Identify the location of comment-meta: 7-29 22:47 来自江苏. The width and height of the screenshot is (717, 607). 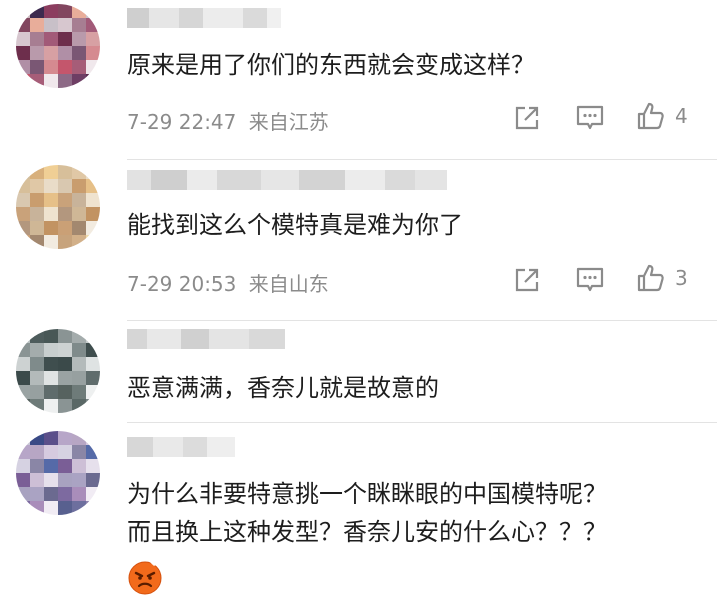
(228, 120).